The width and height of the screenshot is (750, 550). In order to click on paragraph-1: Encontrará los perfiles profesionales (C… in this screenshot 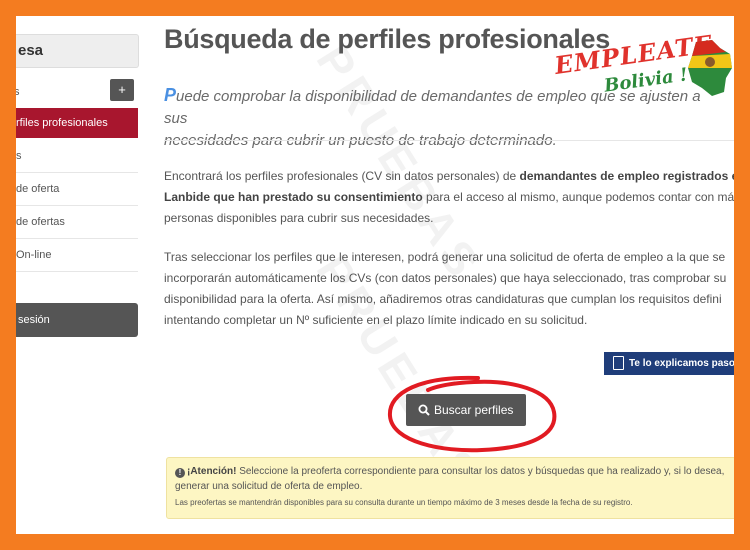, I will do `click(449, 197)`.